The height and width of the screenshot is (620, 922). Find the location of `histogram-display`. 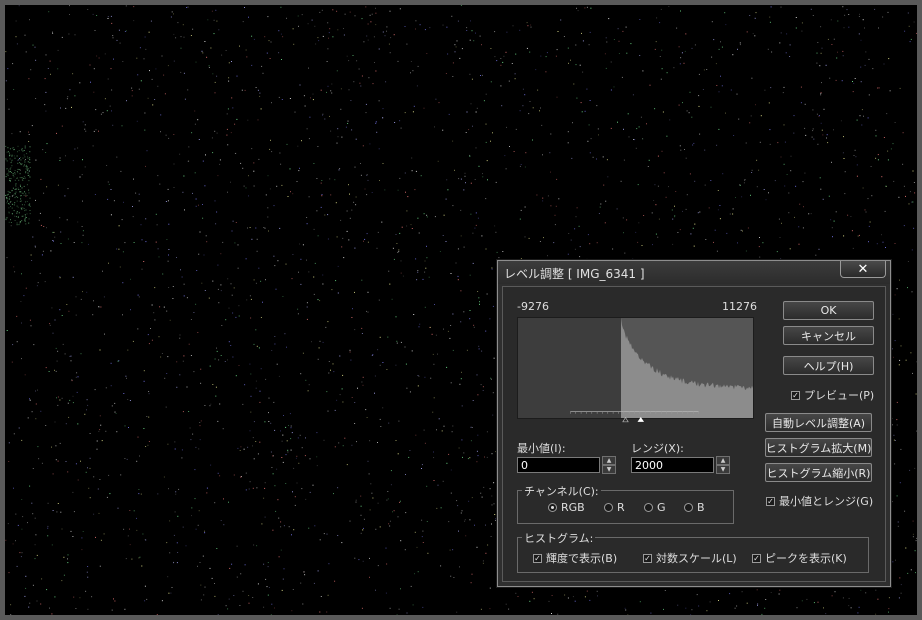

histogram-display is located at coordinates (635, 368).